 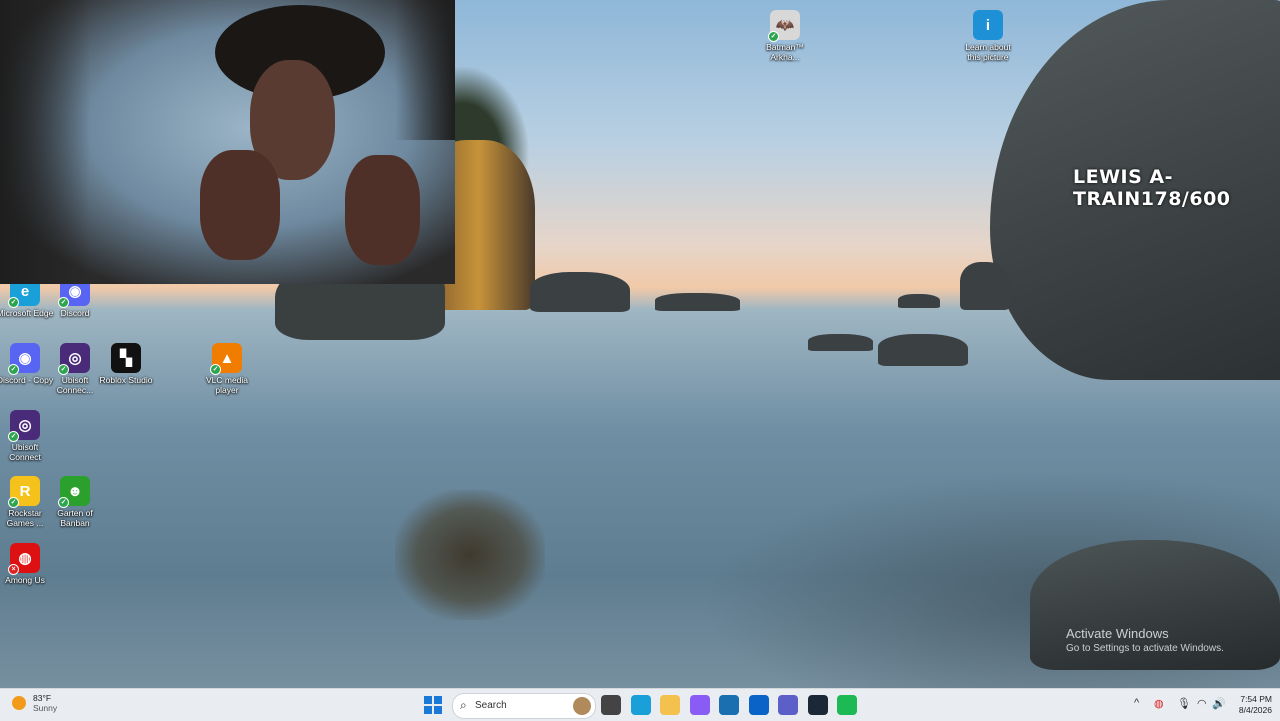 I want to click on desktop-icon-label: Ubisoft Connect, so click(x=25, y=452).